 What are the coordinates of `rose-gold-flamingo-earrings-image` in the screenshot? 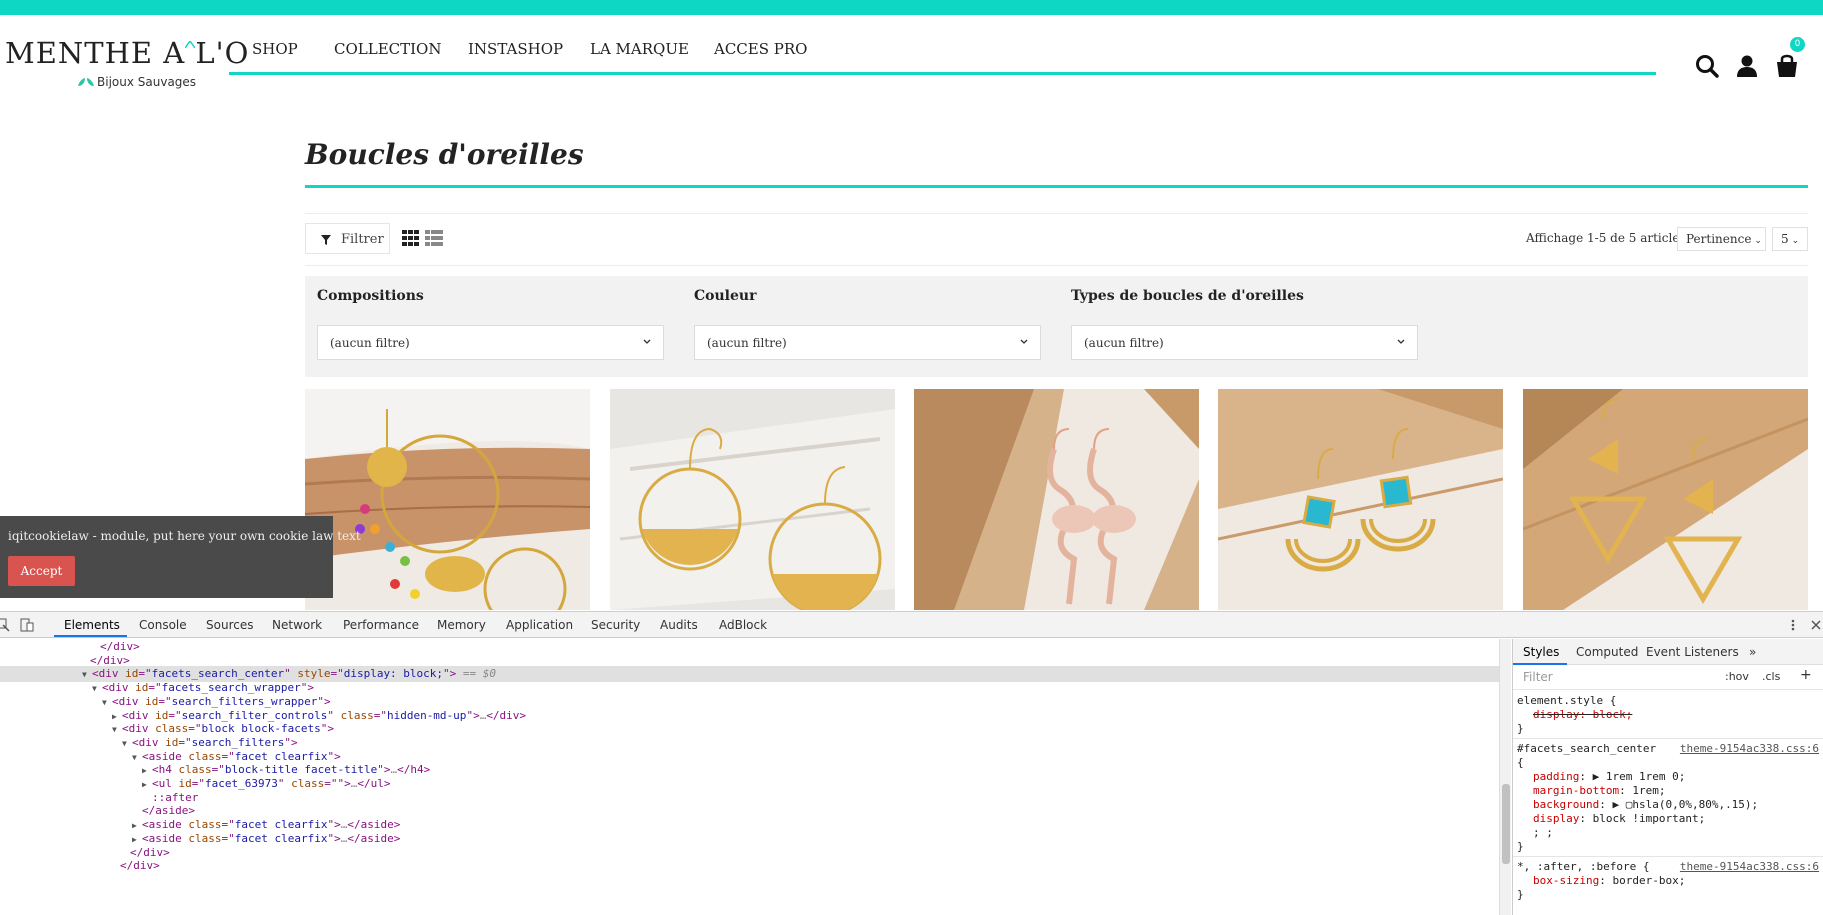 It's located at (1056, 499).